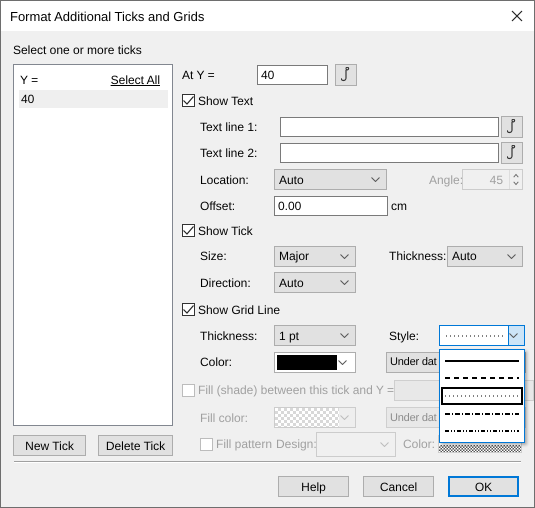 This screenshot has height=508, width=535. What do you see at coordinates (315, 256) in the screenshot?
I see `size-dropdown: Major` at bounding box center [315, 256].